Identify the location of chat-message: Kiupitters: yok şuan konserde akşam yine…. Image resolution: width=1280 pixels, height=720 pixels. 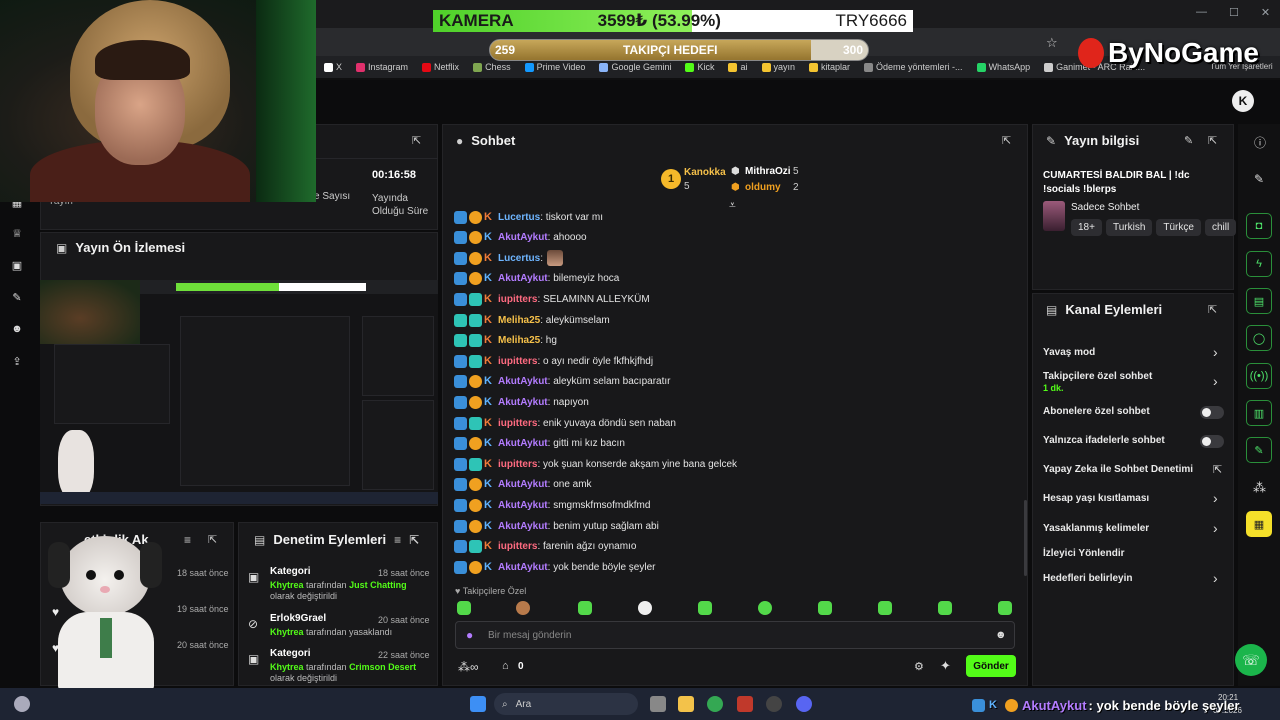
(595, 464).